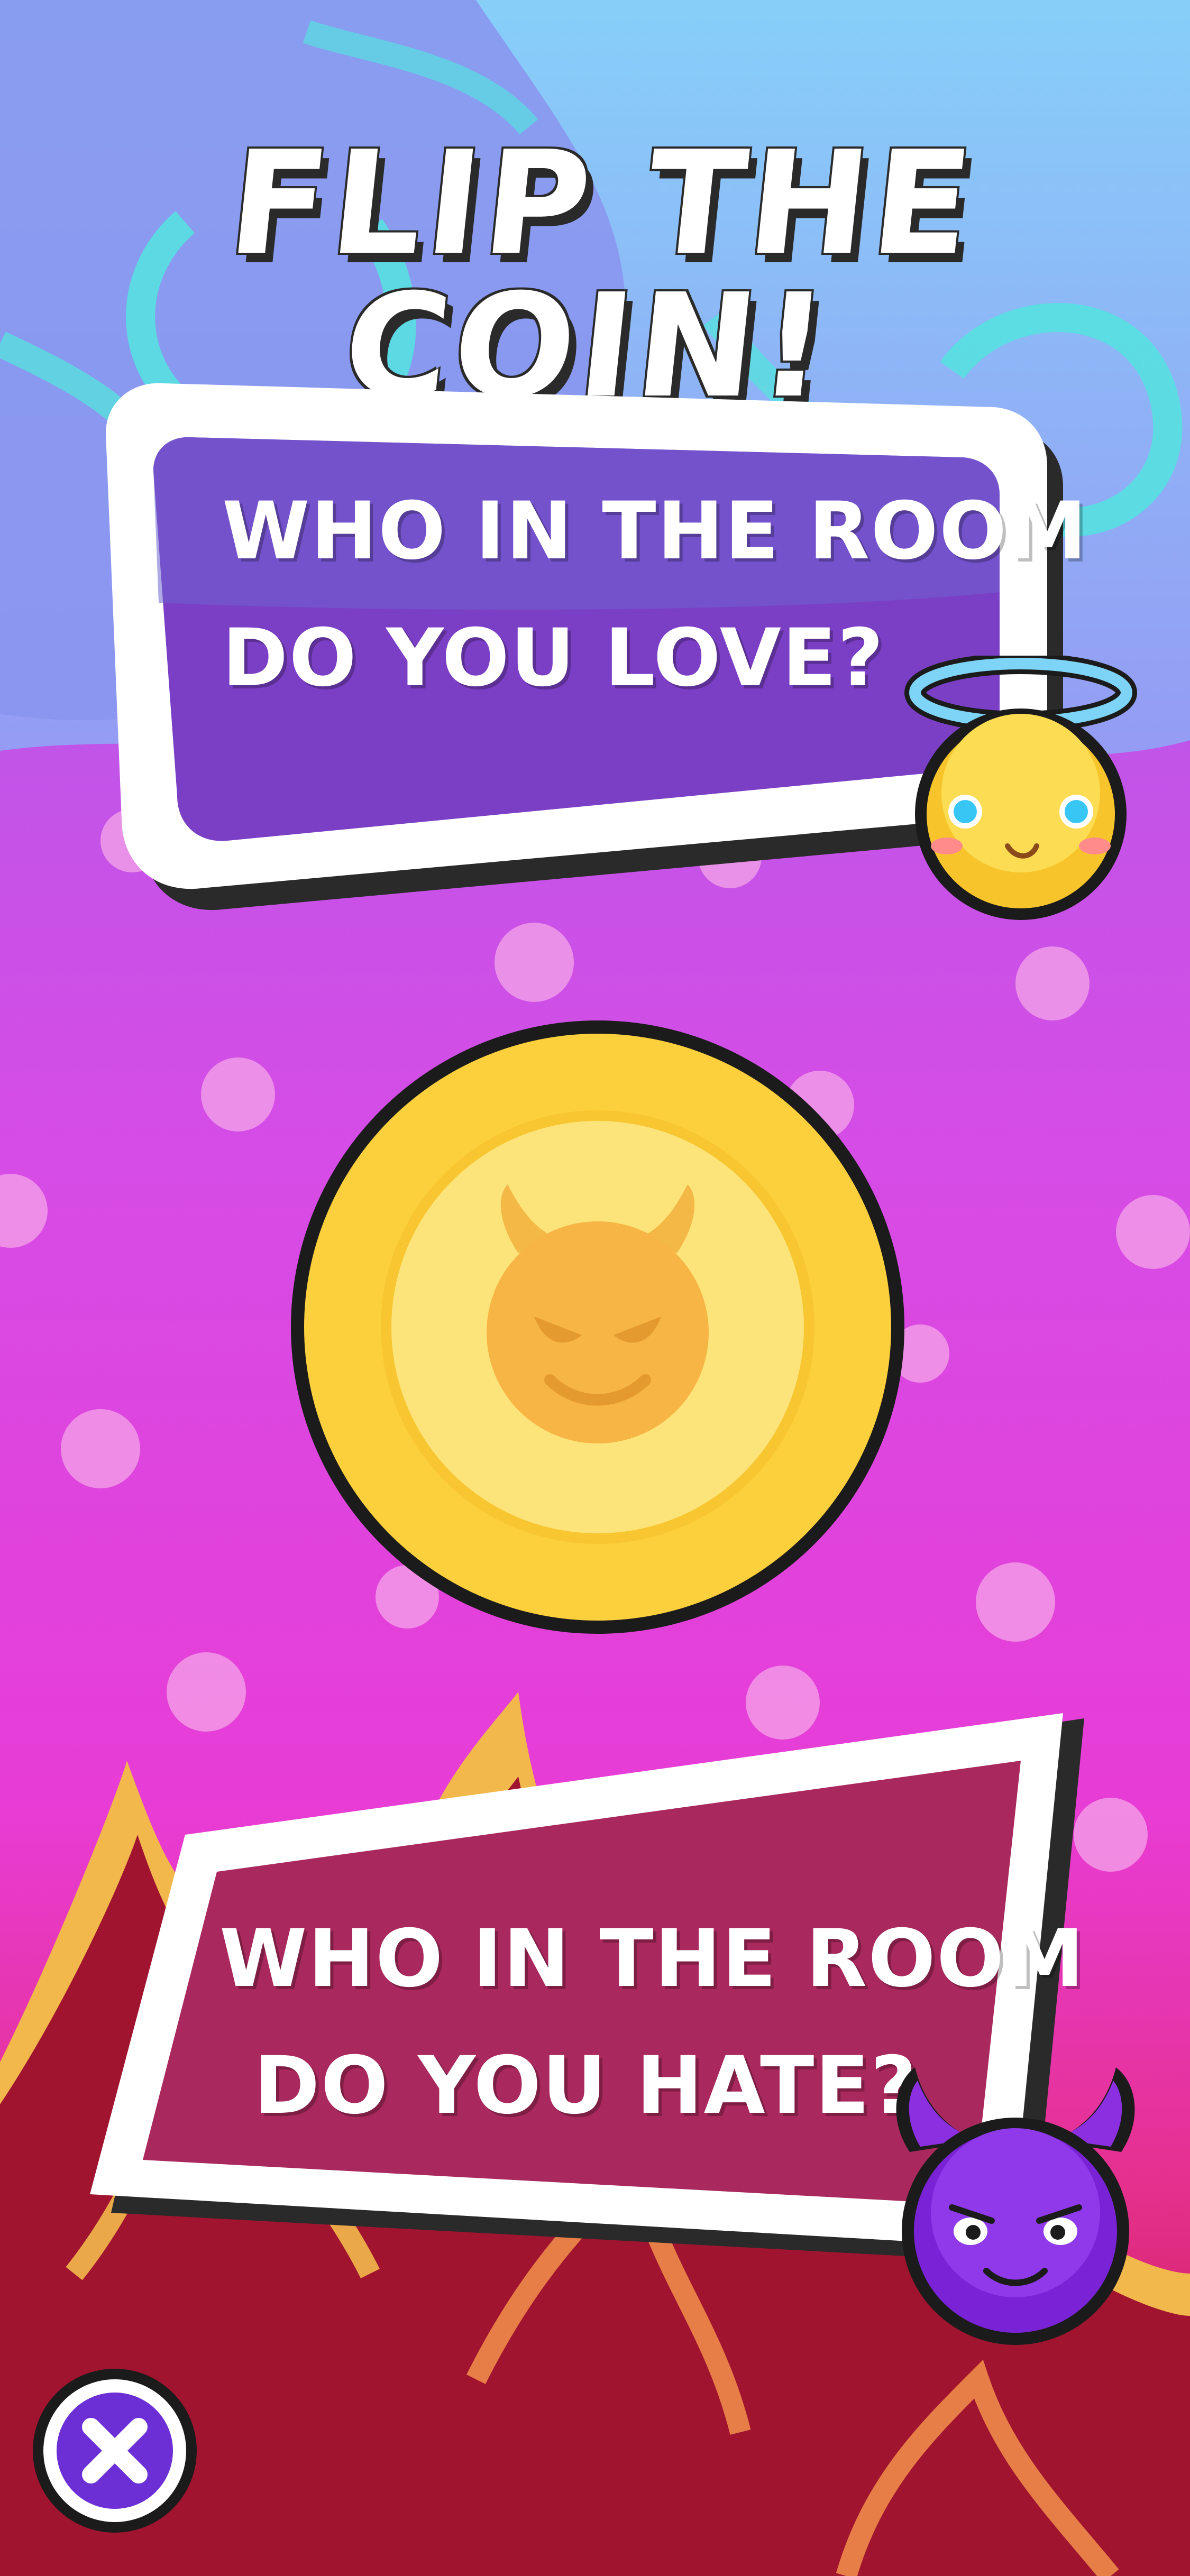 This screenshot has height=2576, width=1190. What do you see at coordinates (1015, 792) in the screenshot?
I see `angel-emoji-icon` at bounding box center [1015, 792].